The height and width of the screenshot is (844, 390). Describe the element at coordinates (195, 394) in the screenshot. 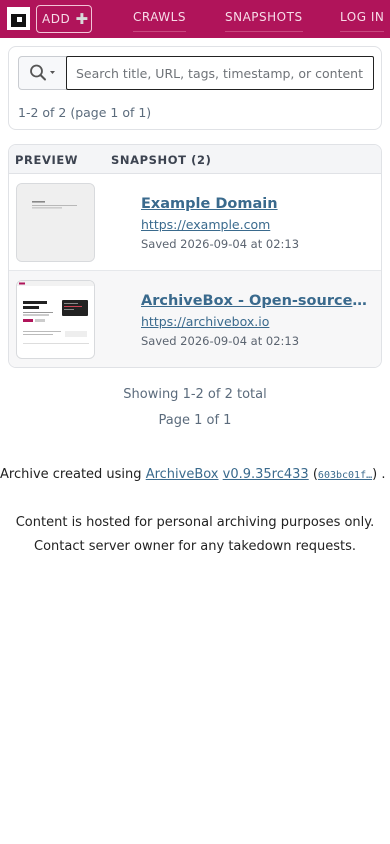

I see `showing-summary: Showing 1-2 of 2 total` at that location.